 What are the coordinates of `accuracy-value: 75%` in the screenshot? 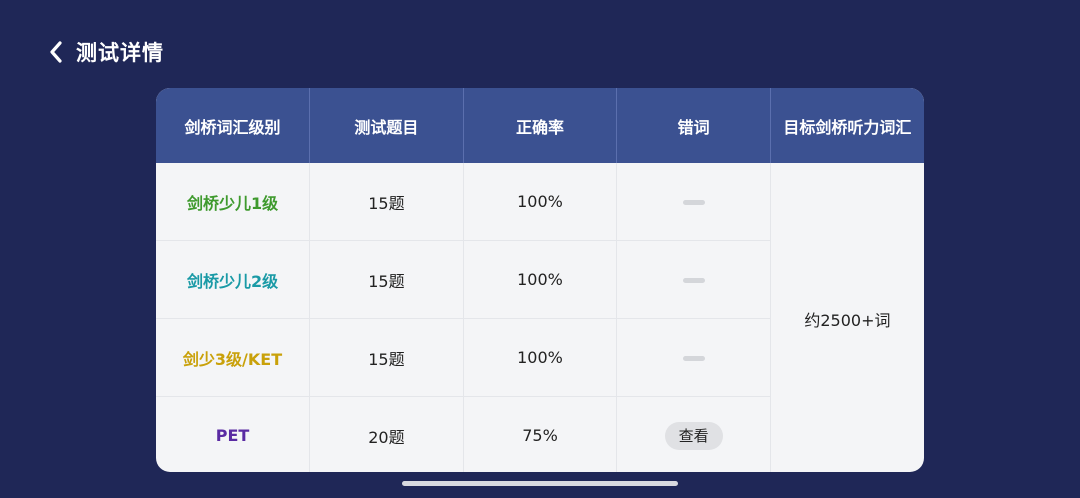 It's located at (540, 434).